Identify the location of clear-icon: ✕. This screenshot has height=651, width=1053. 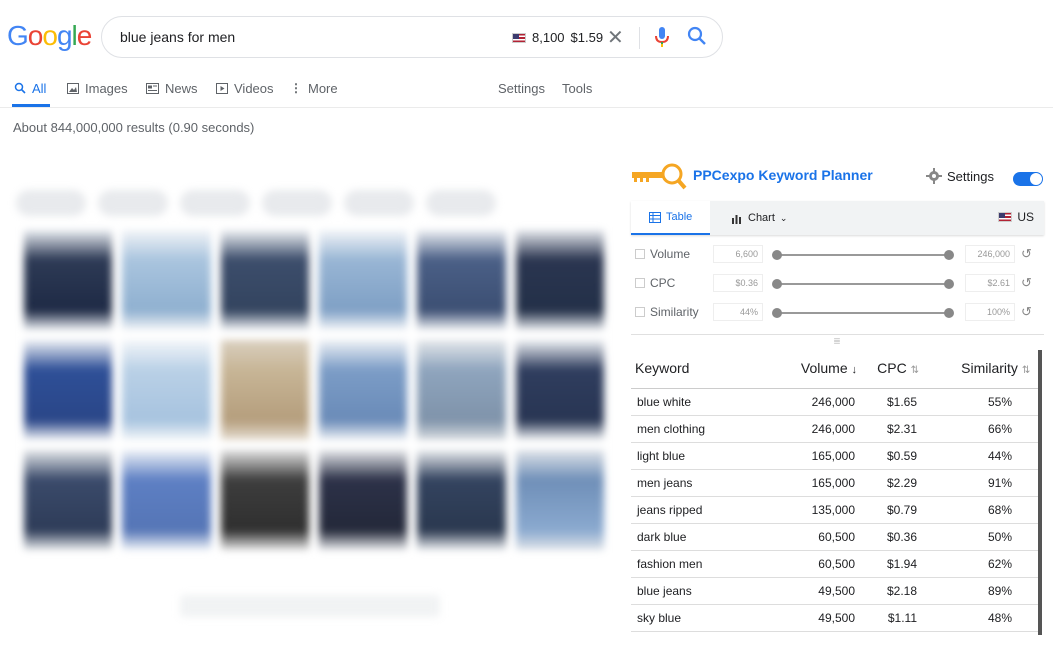
(615, 37).